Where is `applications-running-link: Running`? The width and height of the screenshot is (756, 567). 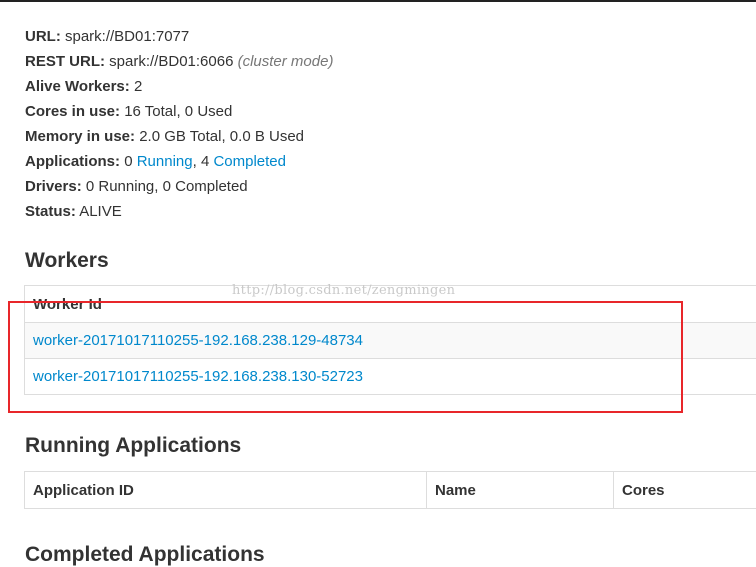
applications-running-link: Running is located at coordinates (165, 161).